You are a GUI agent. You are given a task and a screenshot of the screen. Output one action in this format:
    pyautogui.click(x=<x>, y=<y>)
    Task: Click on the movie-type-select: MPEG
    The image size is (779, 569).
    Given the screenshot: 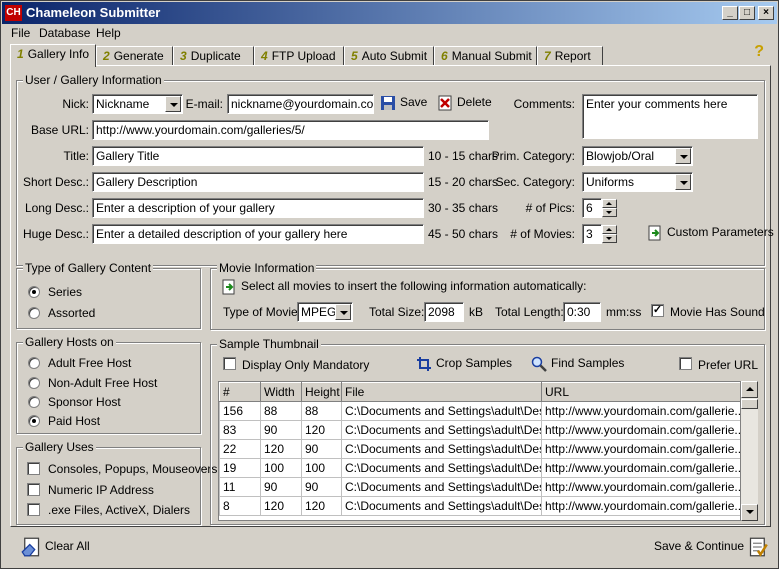 What is the action you would take?
    pyautogui.click(x=325, y=312)
    